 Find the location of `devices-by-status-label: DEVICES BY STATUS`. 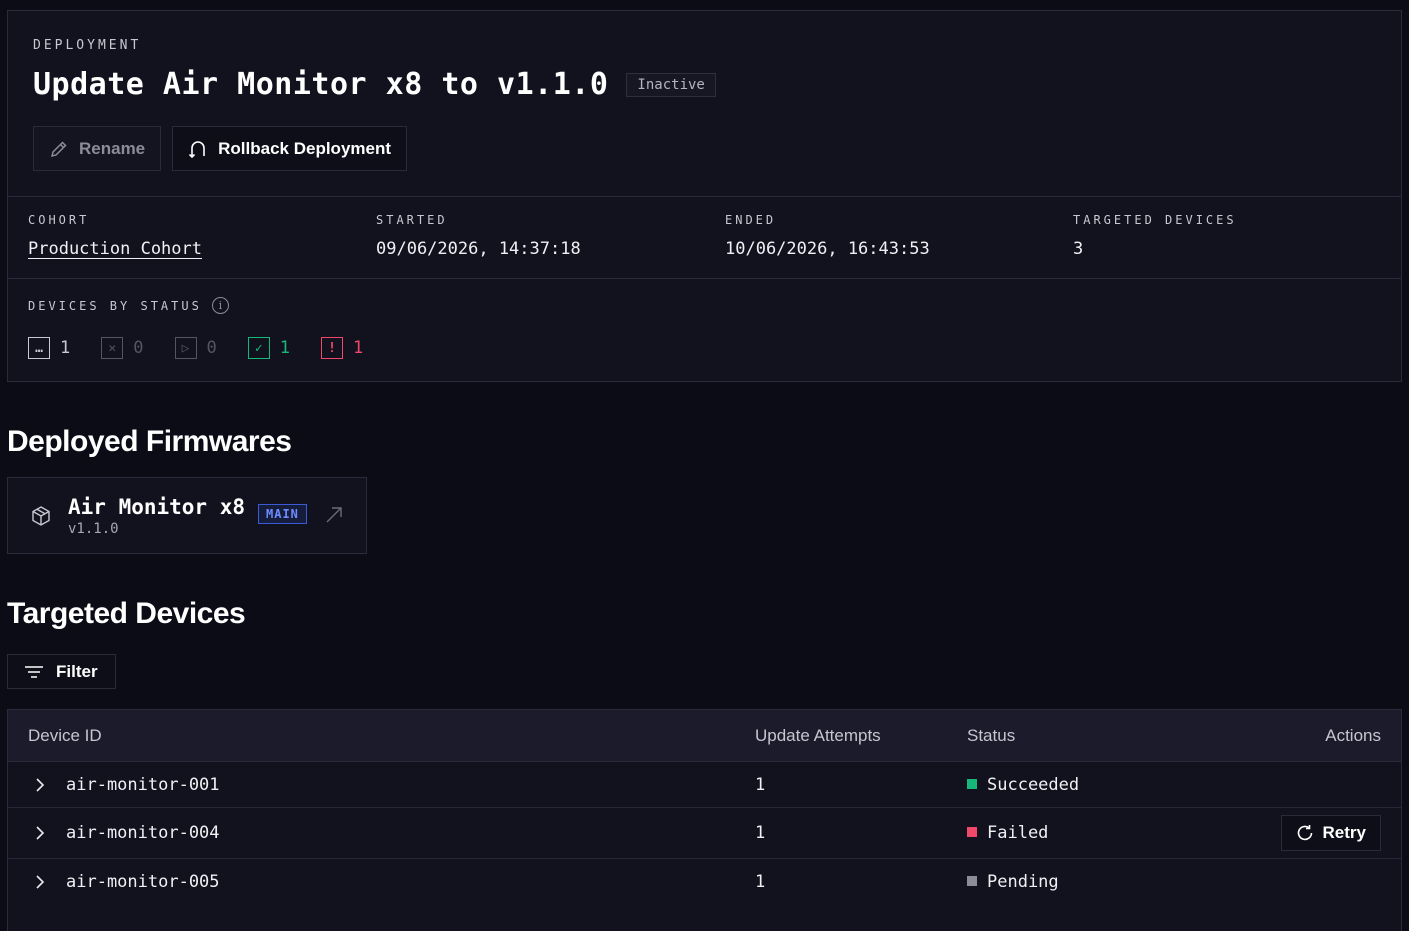

devices-by-status-label: DEVICES BY STATUS is located at coordinates (115, 305).